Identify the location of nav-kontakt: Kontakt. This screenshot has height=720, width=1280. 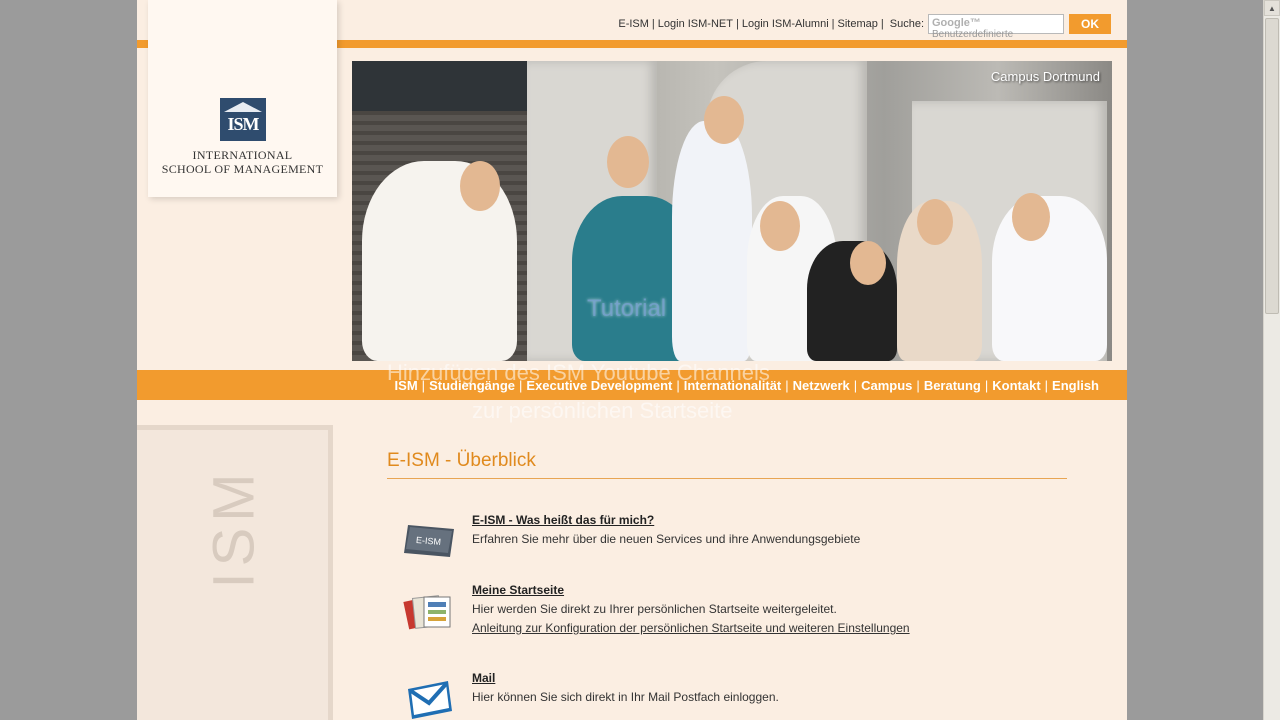
(1016, 385).